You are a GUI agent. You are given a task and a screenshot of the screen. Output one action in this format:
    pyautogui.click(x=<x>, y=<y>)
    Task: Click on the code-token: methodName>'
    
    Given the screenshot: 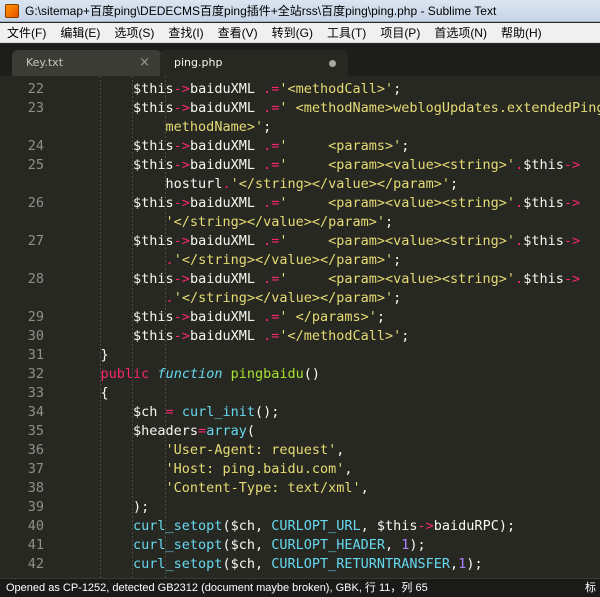 What is the action you would take?
    pyautogui.click(x=214, y=127)
    